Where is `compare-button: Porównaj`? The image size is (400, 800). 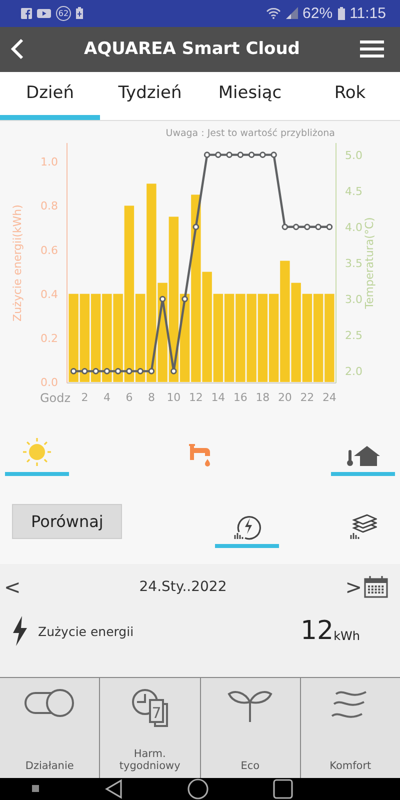
compare-button: Porównaj is located at coordinates (67, 521).